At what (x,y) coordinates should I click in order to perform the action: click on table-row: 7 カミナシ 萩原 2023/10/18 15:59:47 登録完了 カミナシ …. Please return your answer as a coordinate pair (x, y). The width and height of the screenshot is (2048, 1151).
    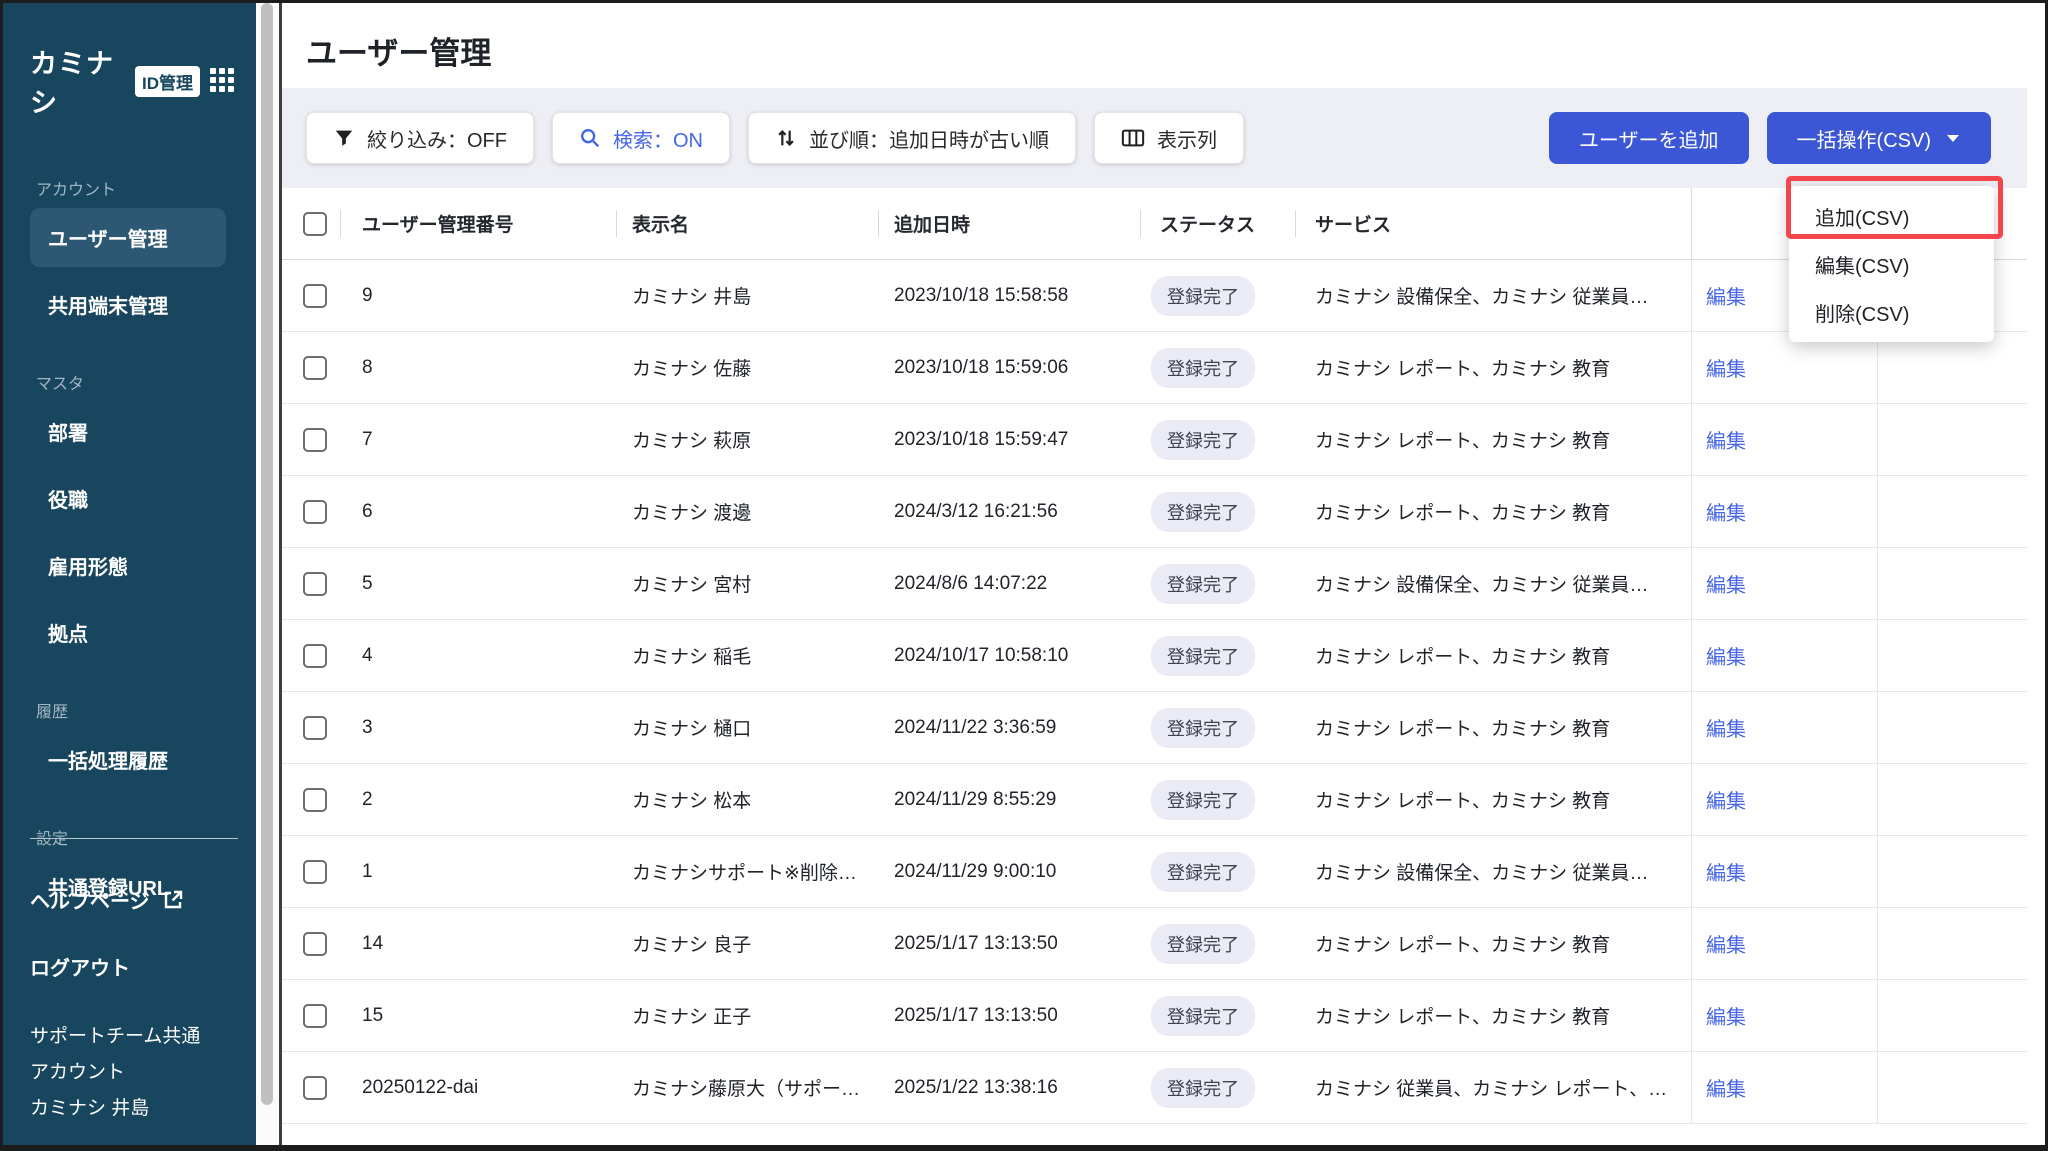
    Looking at the image, I should click on (1154, 440).